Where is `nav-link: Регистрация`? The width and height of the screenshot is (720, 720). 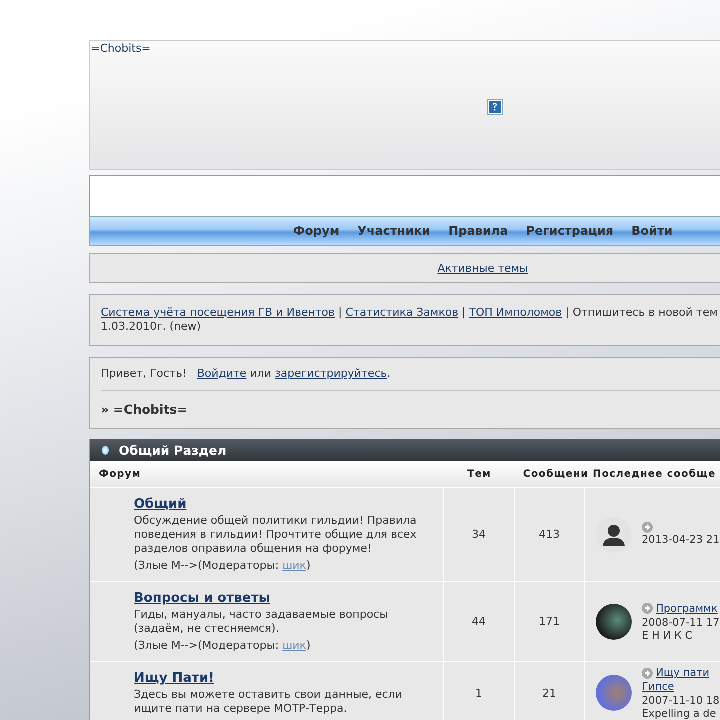
nav-link: Регистрация is located at coordinates (570, 231).